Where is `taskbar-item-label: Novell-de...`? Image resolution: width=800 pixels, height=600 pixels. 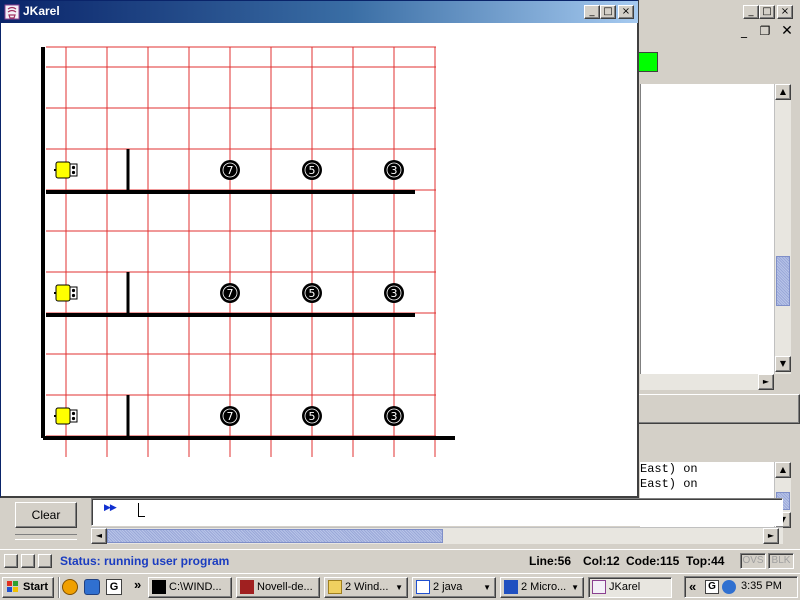
taskbar-item-label: Novell-de... is located at coordinates (285, 587).